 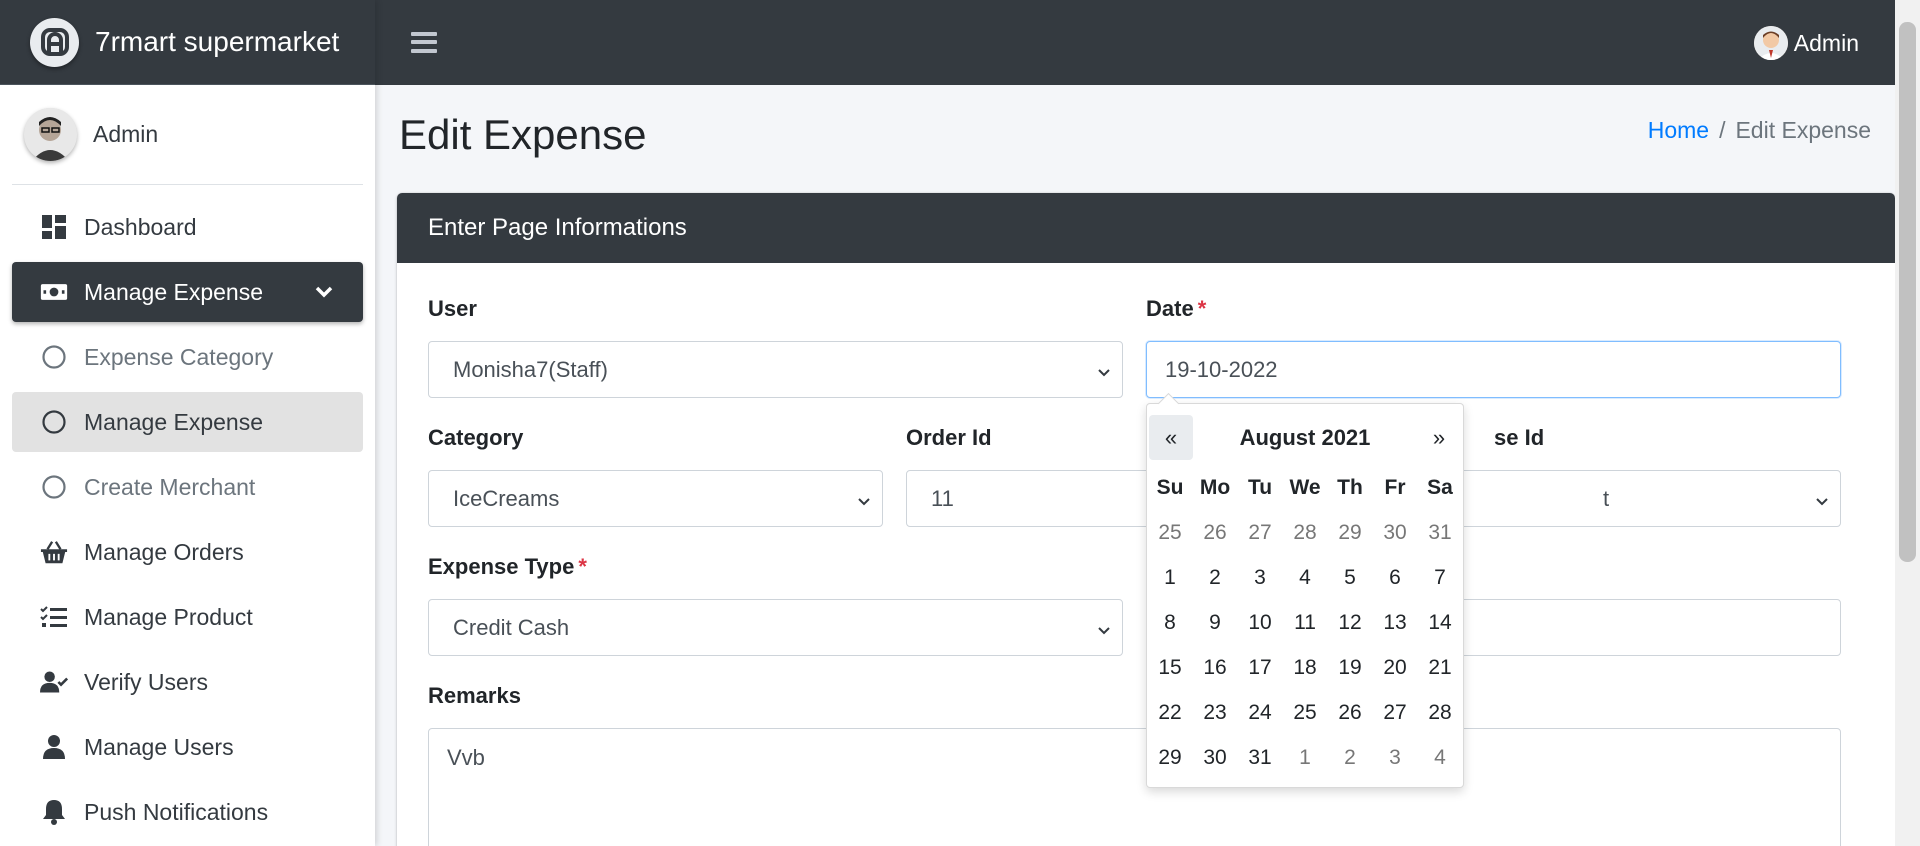 What do you see at coordinates (1440, 622) in the screenshot?
I see `datepicker-day: 14` at bounding box center [1440, 622].